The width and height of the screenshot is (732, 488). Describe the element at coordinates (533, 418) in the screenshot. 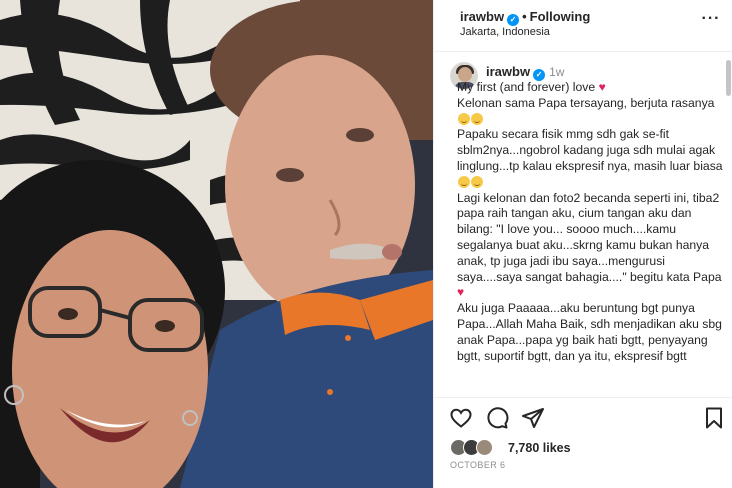

I see `send-icon` at that location.